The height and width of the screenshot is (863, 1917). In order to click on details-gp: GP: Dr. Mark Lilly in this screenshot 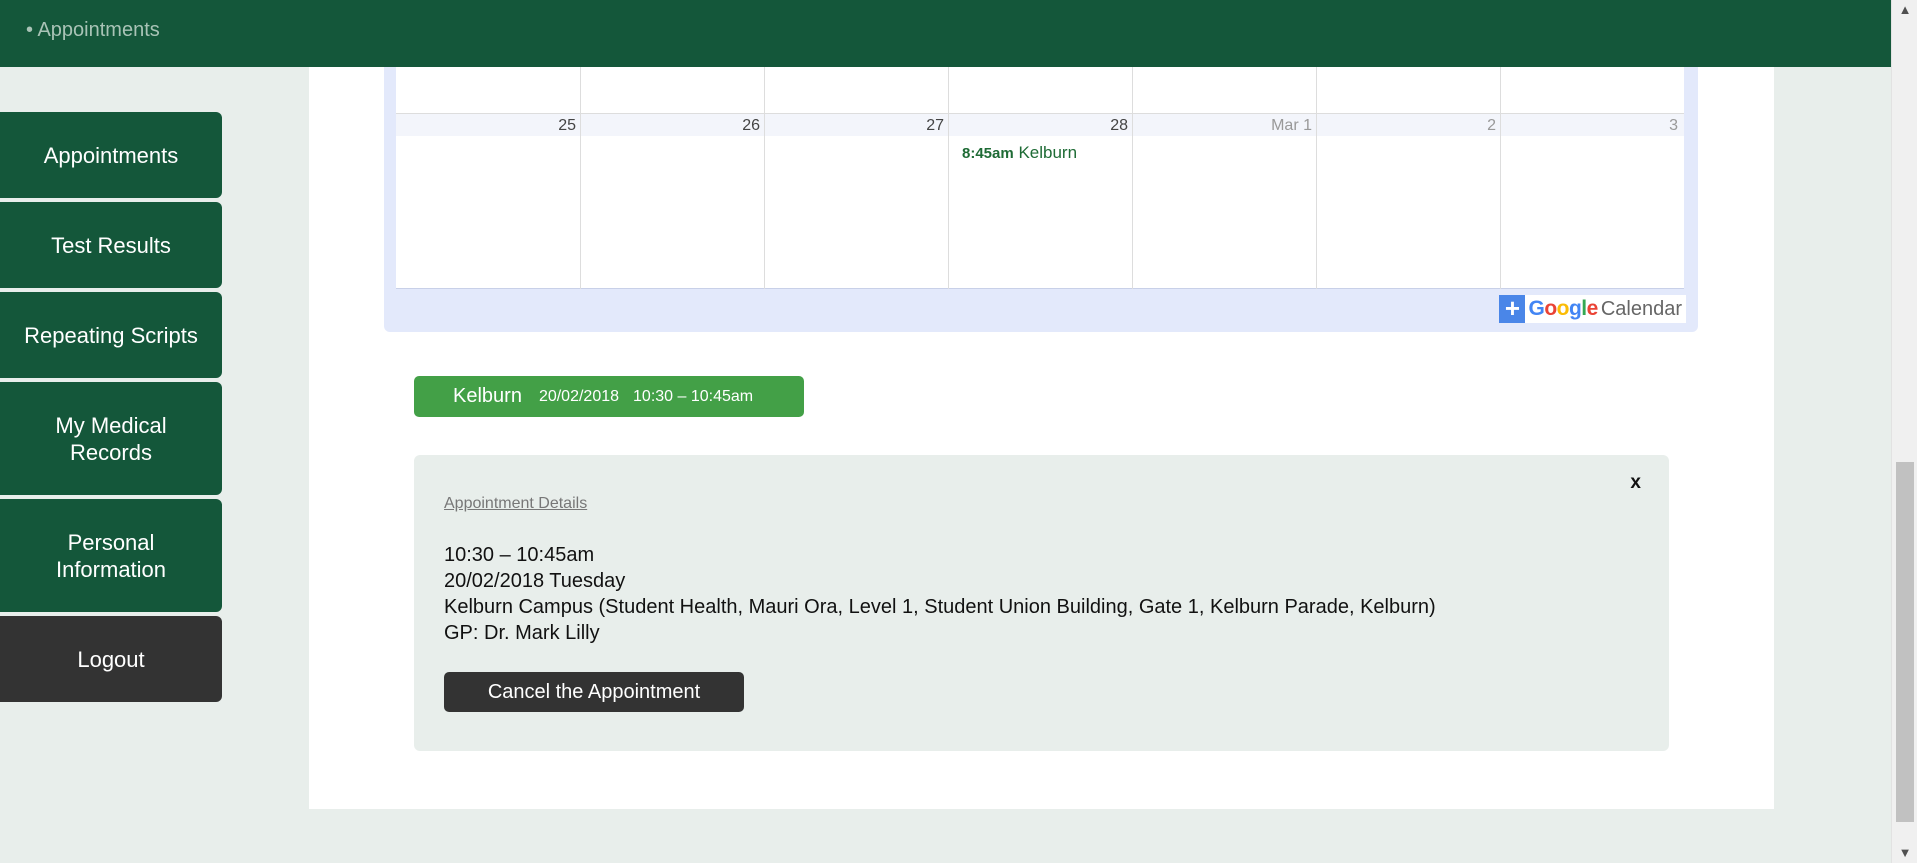, I will do `click(522, 633)`.